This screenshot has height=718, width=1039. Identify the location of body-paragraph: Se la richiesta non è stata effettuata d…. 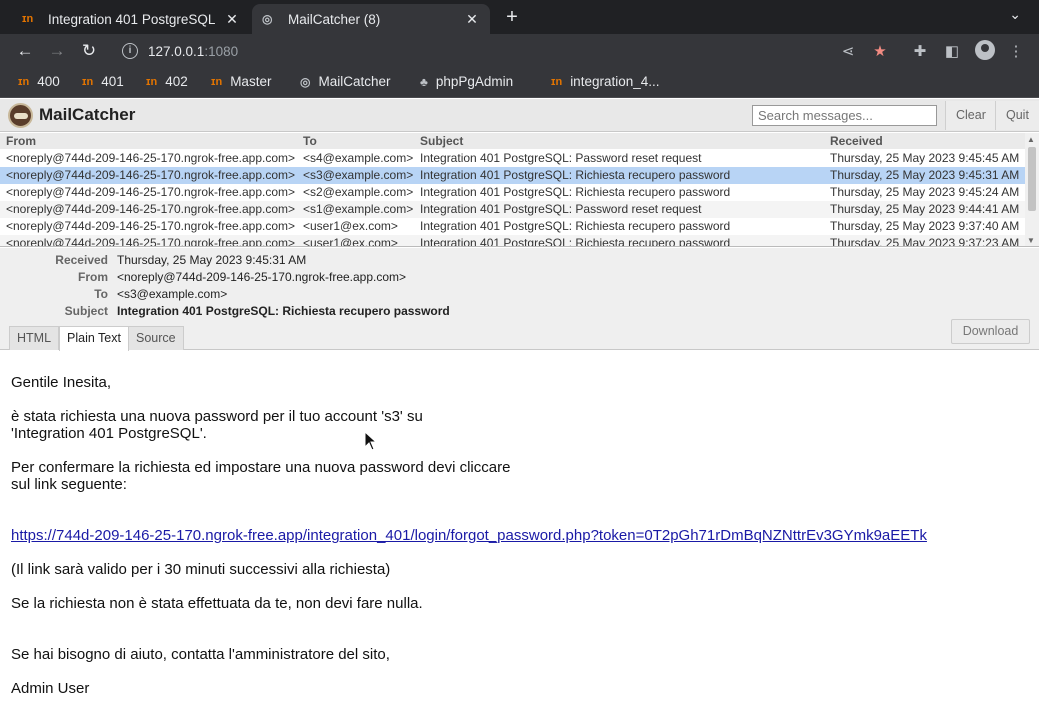
(217, 603).